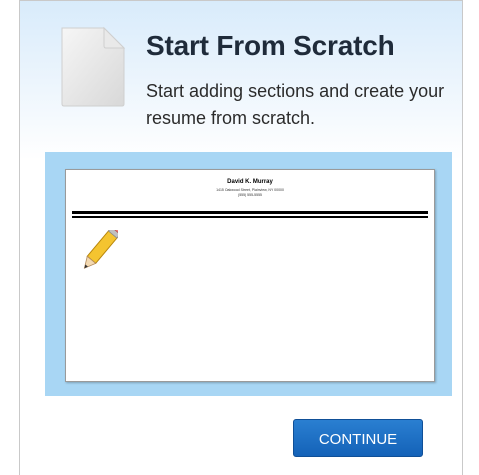 The width and height of the screenshot is (479, 475). Describe the element at coordinates (358, 438) in the screenshot. I see `continue-button: CONTINUE` at that location.